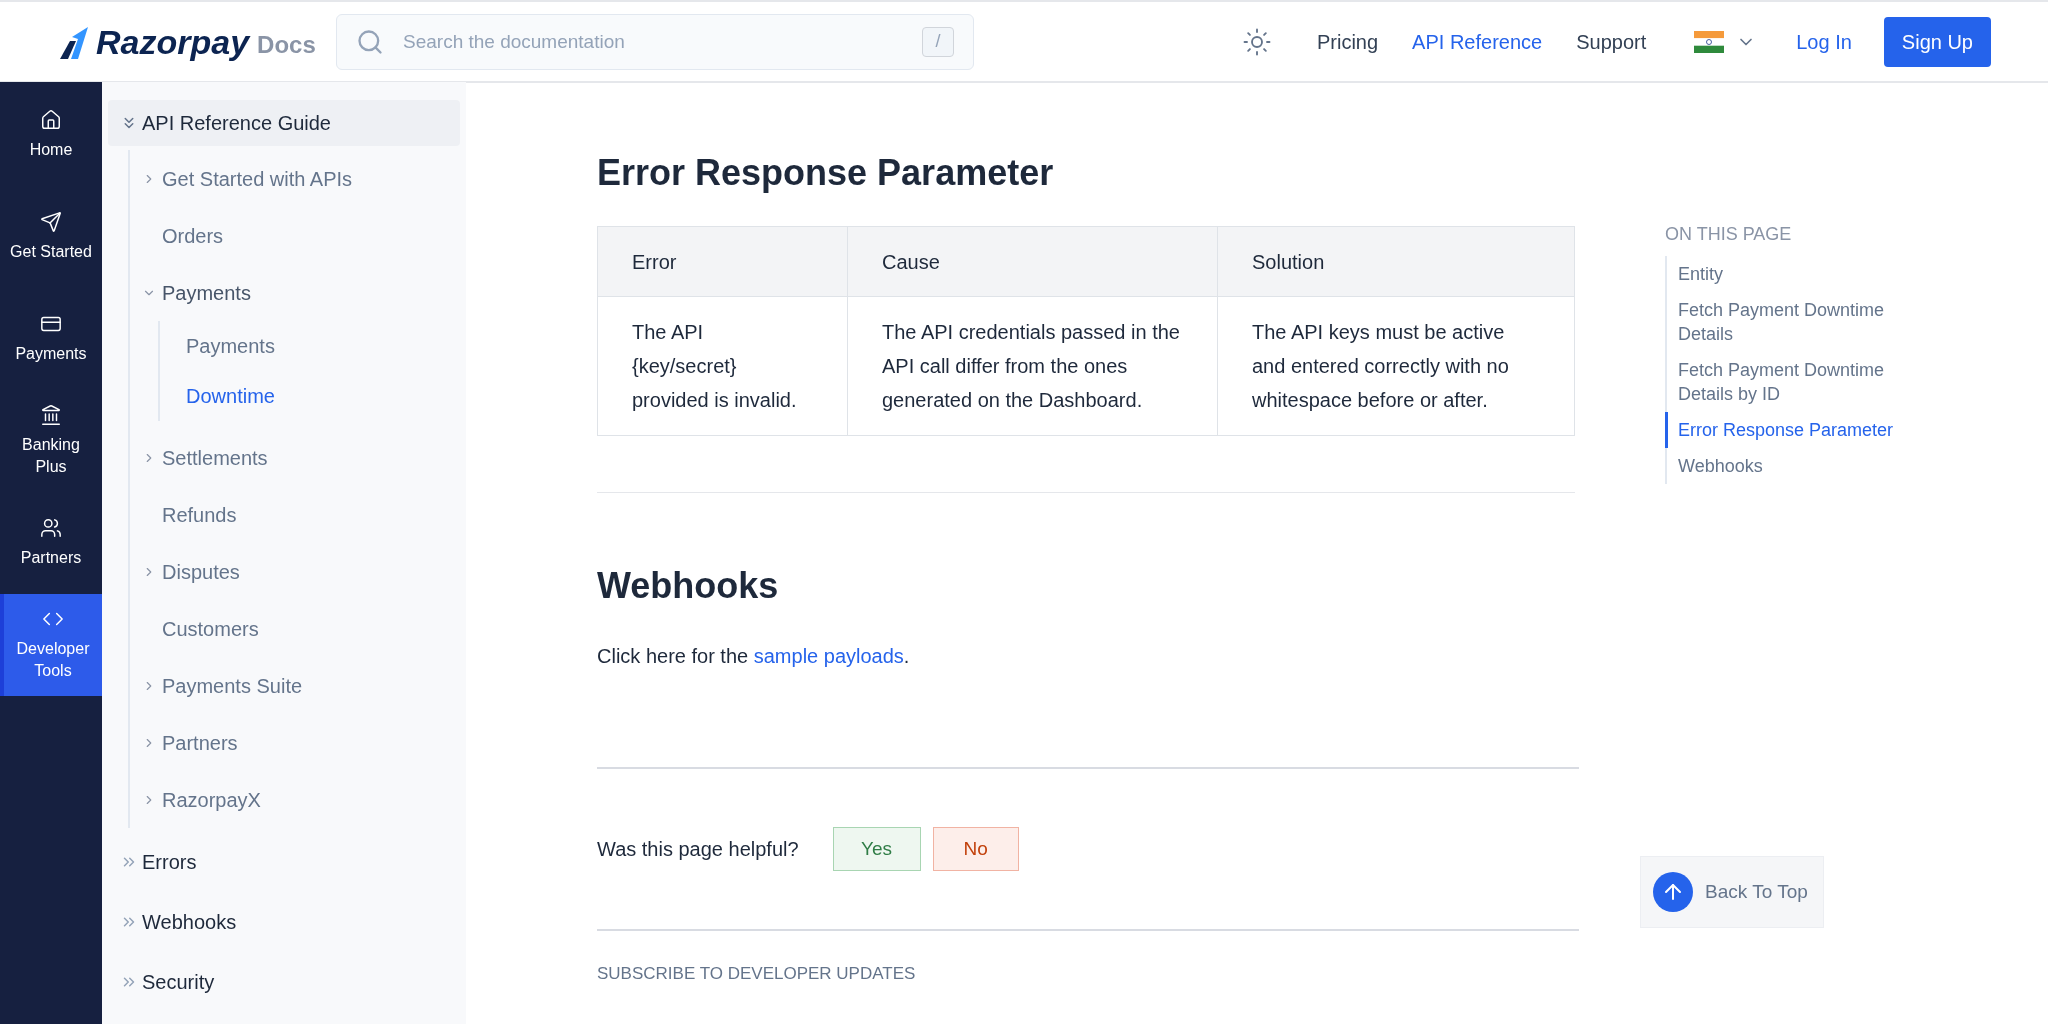  I want to click on sidebar-item: Payments Suite, so click(232, 685).